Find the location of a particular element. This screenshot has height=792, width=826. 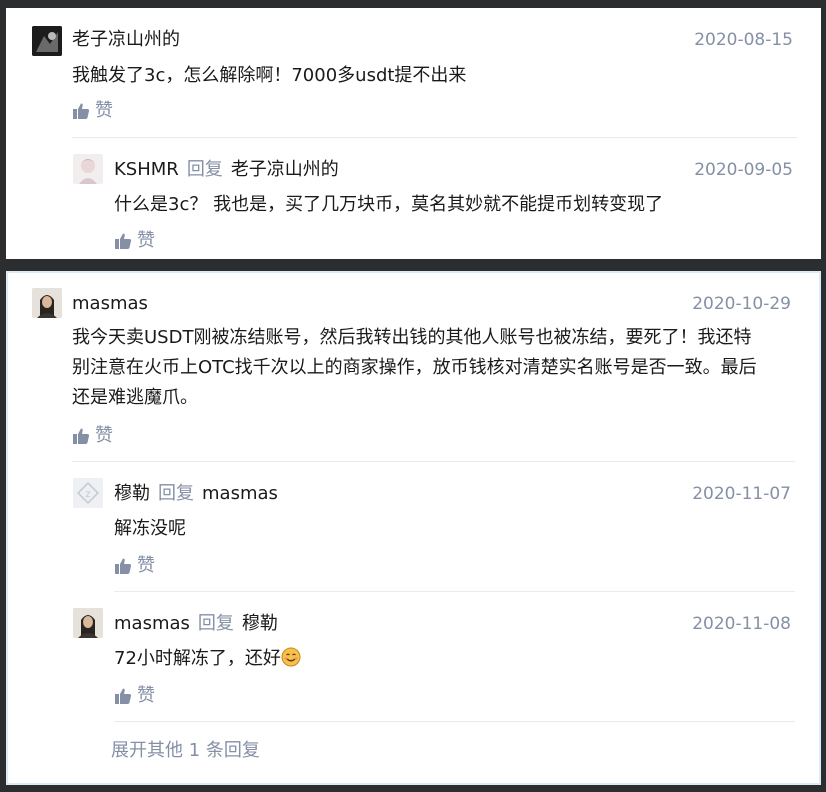

svg-text: z is located at coordinates (87, 494).